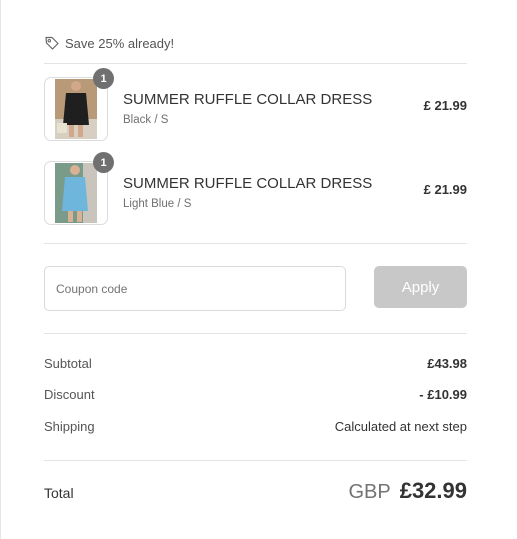  I want to click on total-currency: GBP, so click(369, 492).